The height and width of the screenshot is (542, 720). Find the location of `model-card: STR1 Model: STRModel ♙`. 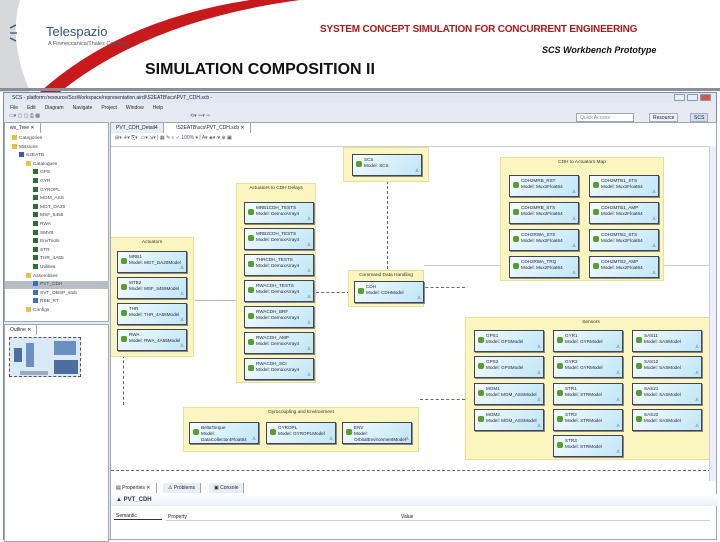

model-card: STR1 Model: STRModel ♙ is located at coordinates (588, 393).